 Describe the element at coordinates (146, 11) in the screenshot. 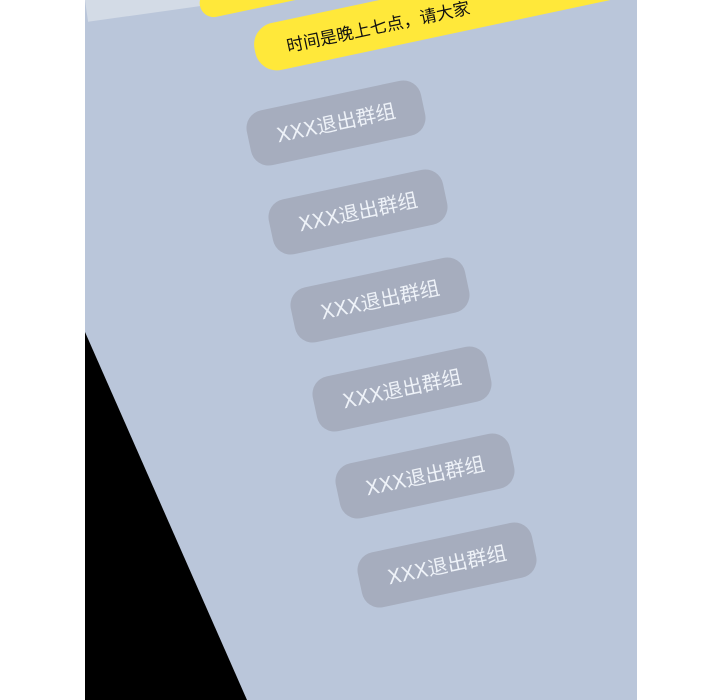

I see `top-edge-highlight` at that location.